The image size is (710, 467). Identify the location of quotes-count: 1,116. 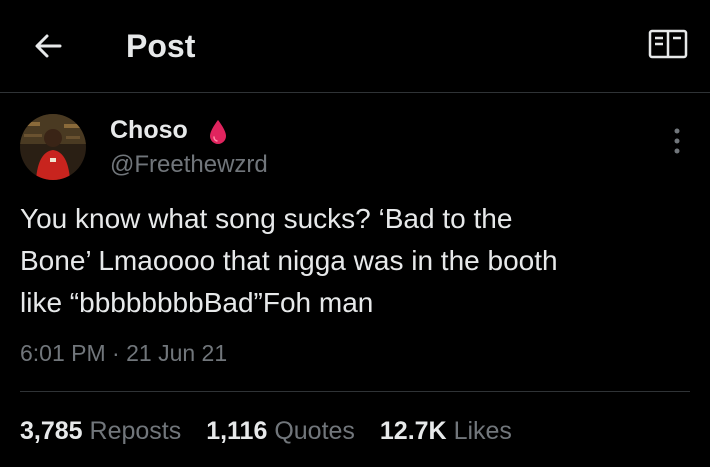
(237, 431).